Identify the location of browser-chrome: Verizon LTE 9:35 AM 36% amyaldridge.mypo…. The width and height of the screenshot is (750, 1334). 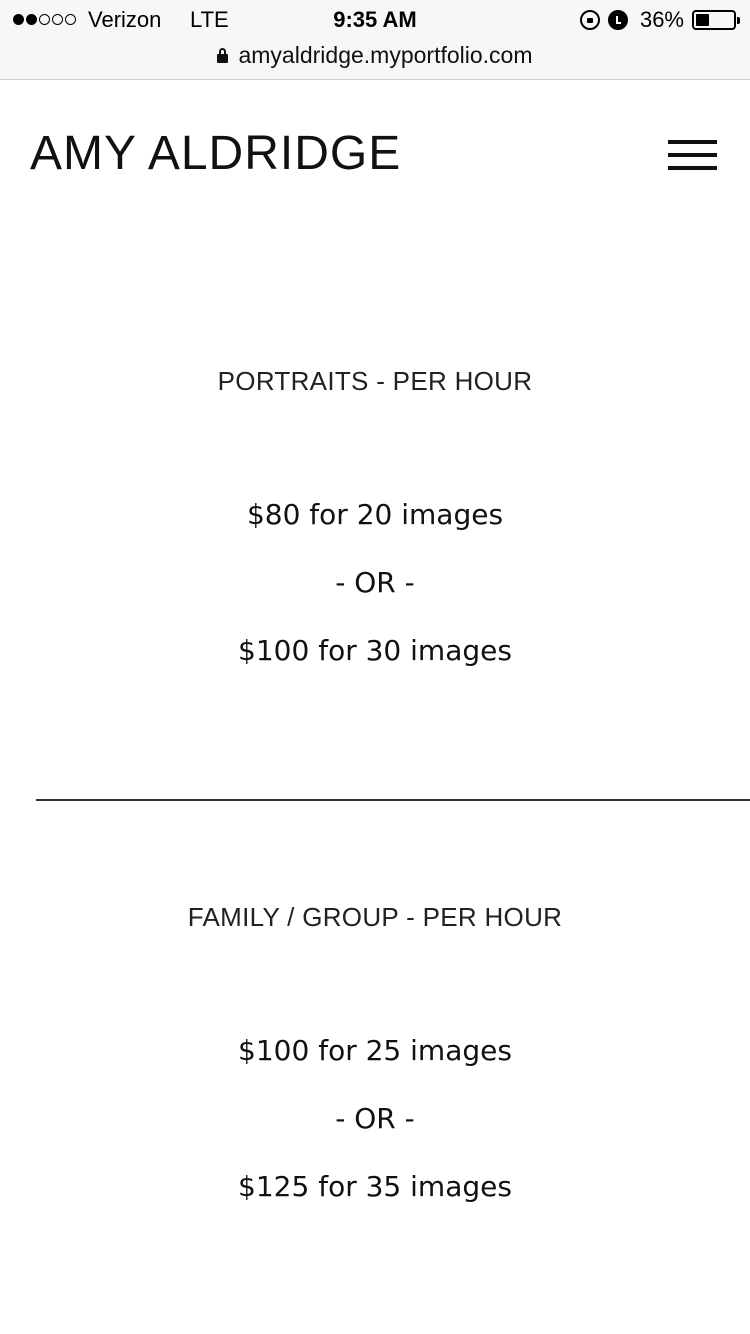
(375, 40).